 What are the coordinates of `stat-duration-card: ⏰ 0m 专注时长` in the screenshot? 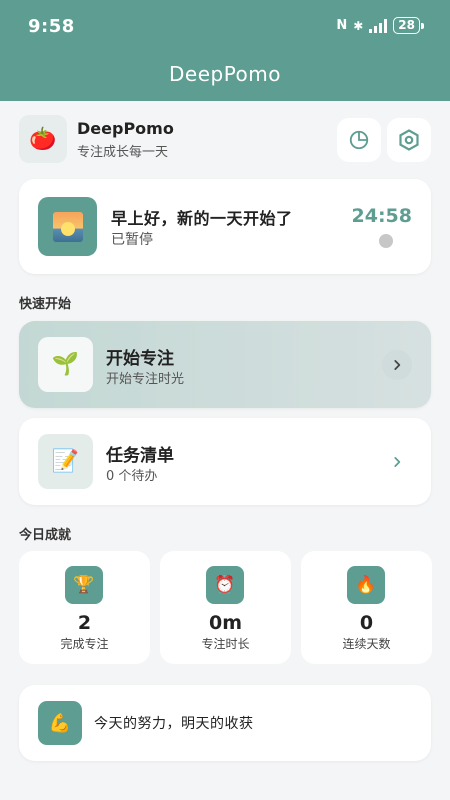 It's located at (225, 607).